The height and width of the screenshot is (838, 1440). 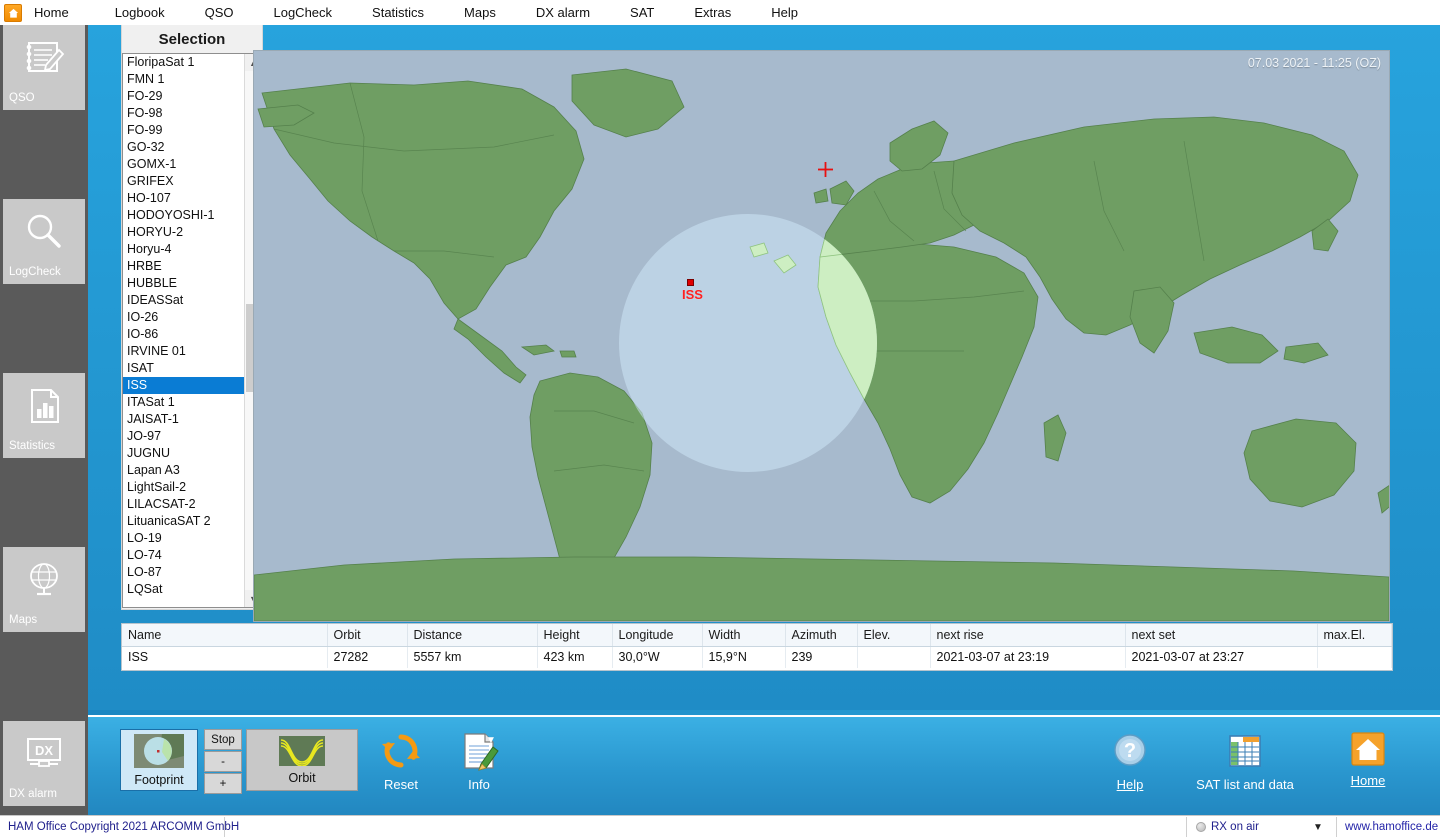 What do you see at coordinates (479, 761) in the screenshot?
I see `info-button: Info` at bounding box center [479, 761].